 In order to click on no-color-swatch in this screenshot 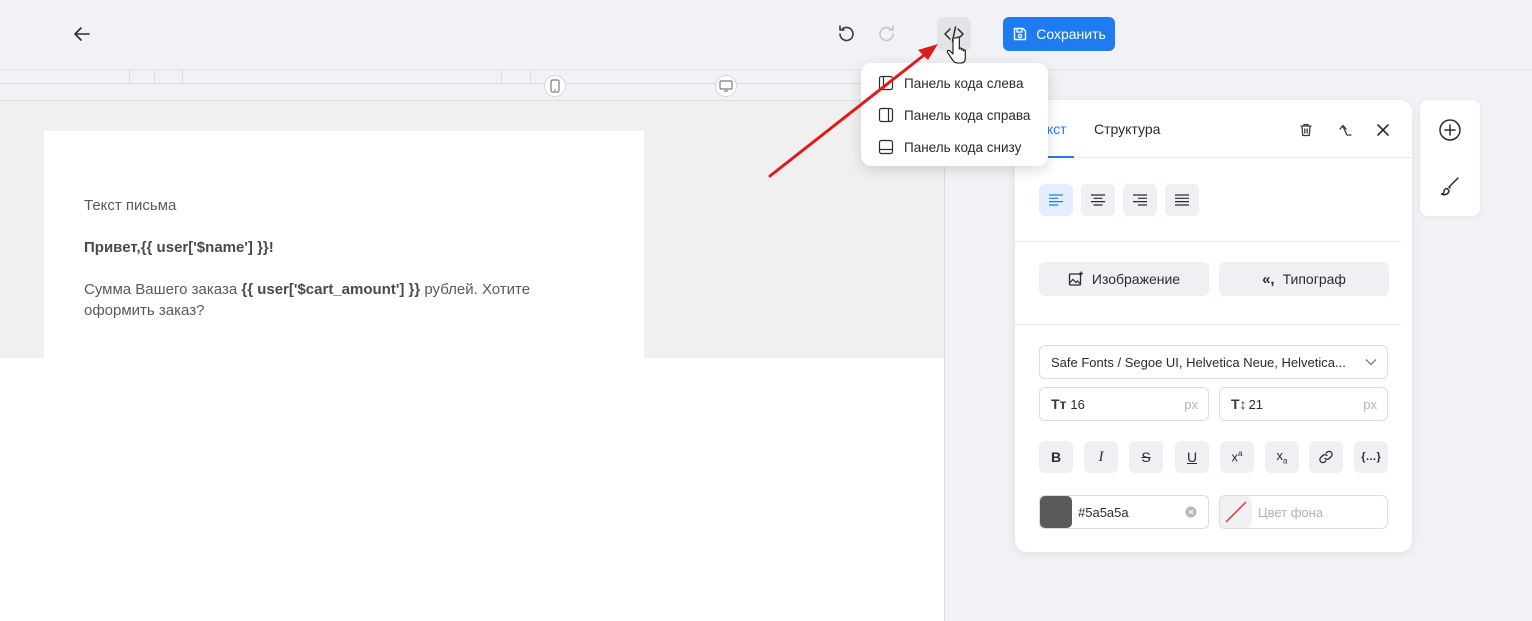, I will do `click(1236, 512)`.